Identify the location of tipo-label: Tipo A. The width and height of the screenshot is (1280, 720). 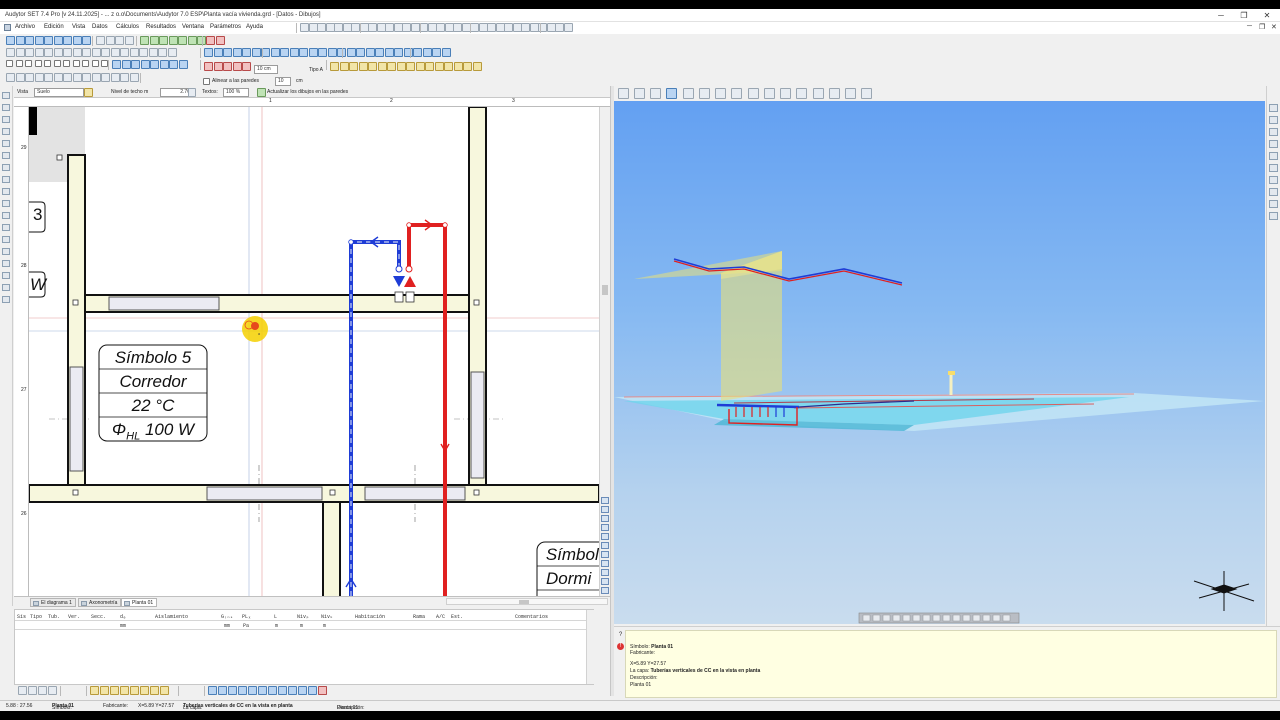
(316, 70).